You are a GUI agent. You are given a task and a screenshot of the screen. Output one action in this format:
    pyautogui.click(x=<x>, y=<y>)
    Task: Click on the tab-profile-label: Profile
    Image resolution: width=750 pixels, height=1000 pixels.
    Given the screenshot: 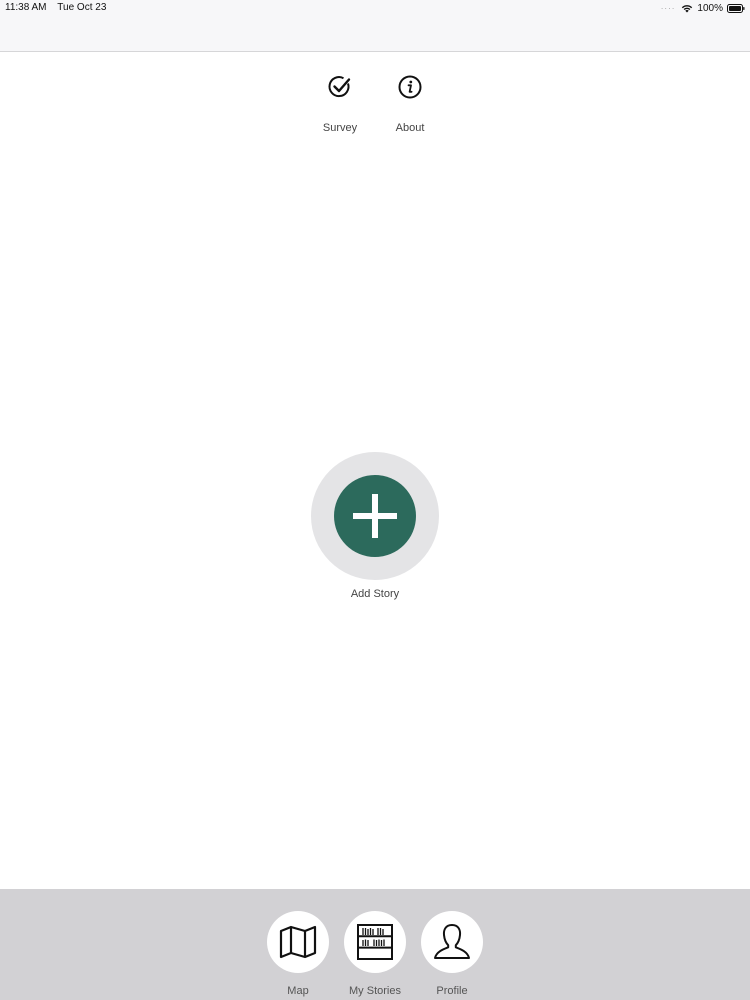 What is the action you would take?
    pyautogui.click(x=452, y=991)
    